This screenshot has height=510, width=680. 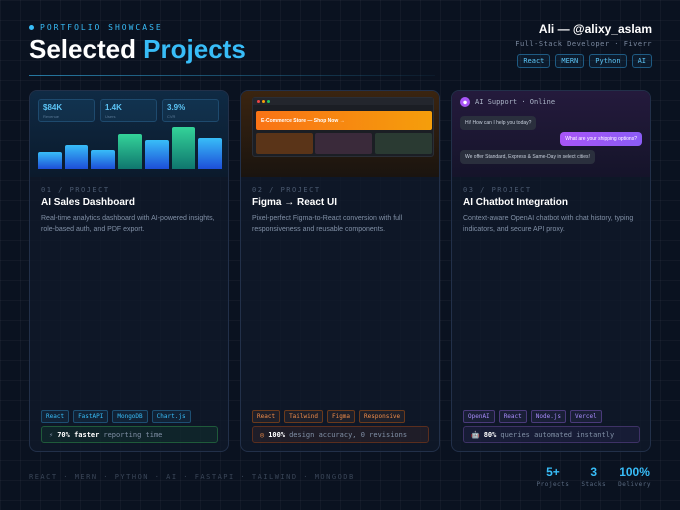 What do you see at coordinates (553, 484) in the screenshot?
I see `stat-label: Projects` at bounding box center [553, 484].